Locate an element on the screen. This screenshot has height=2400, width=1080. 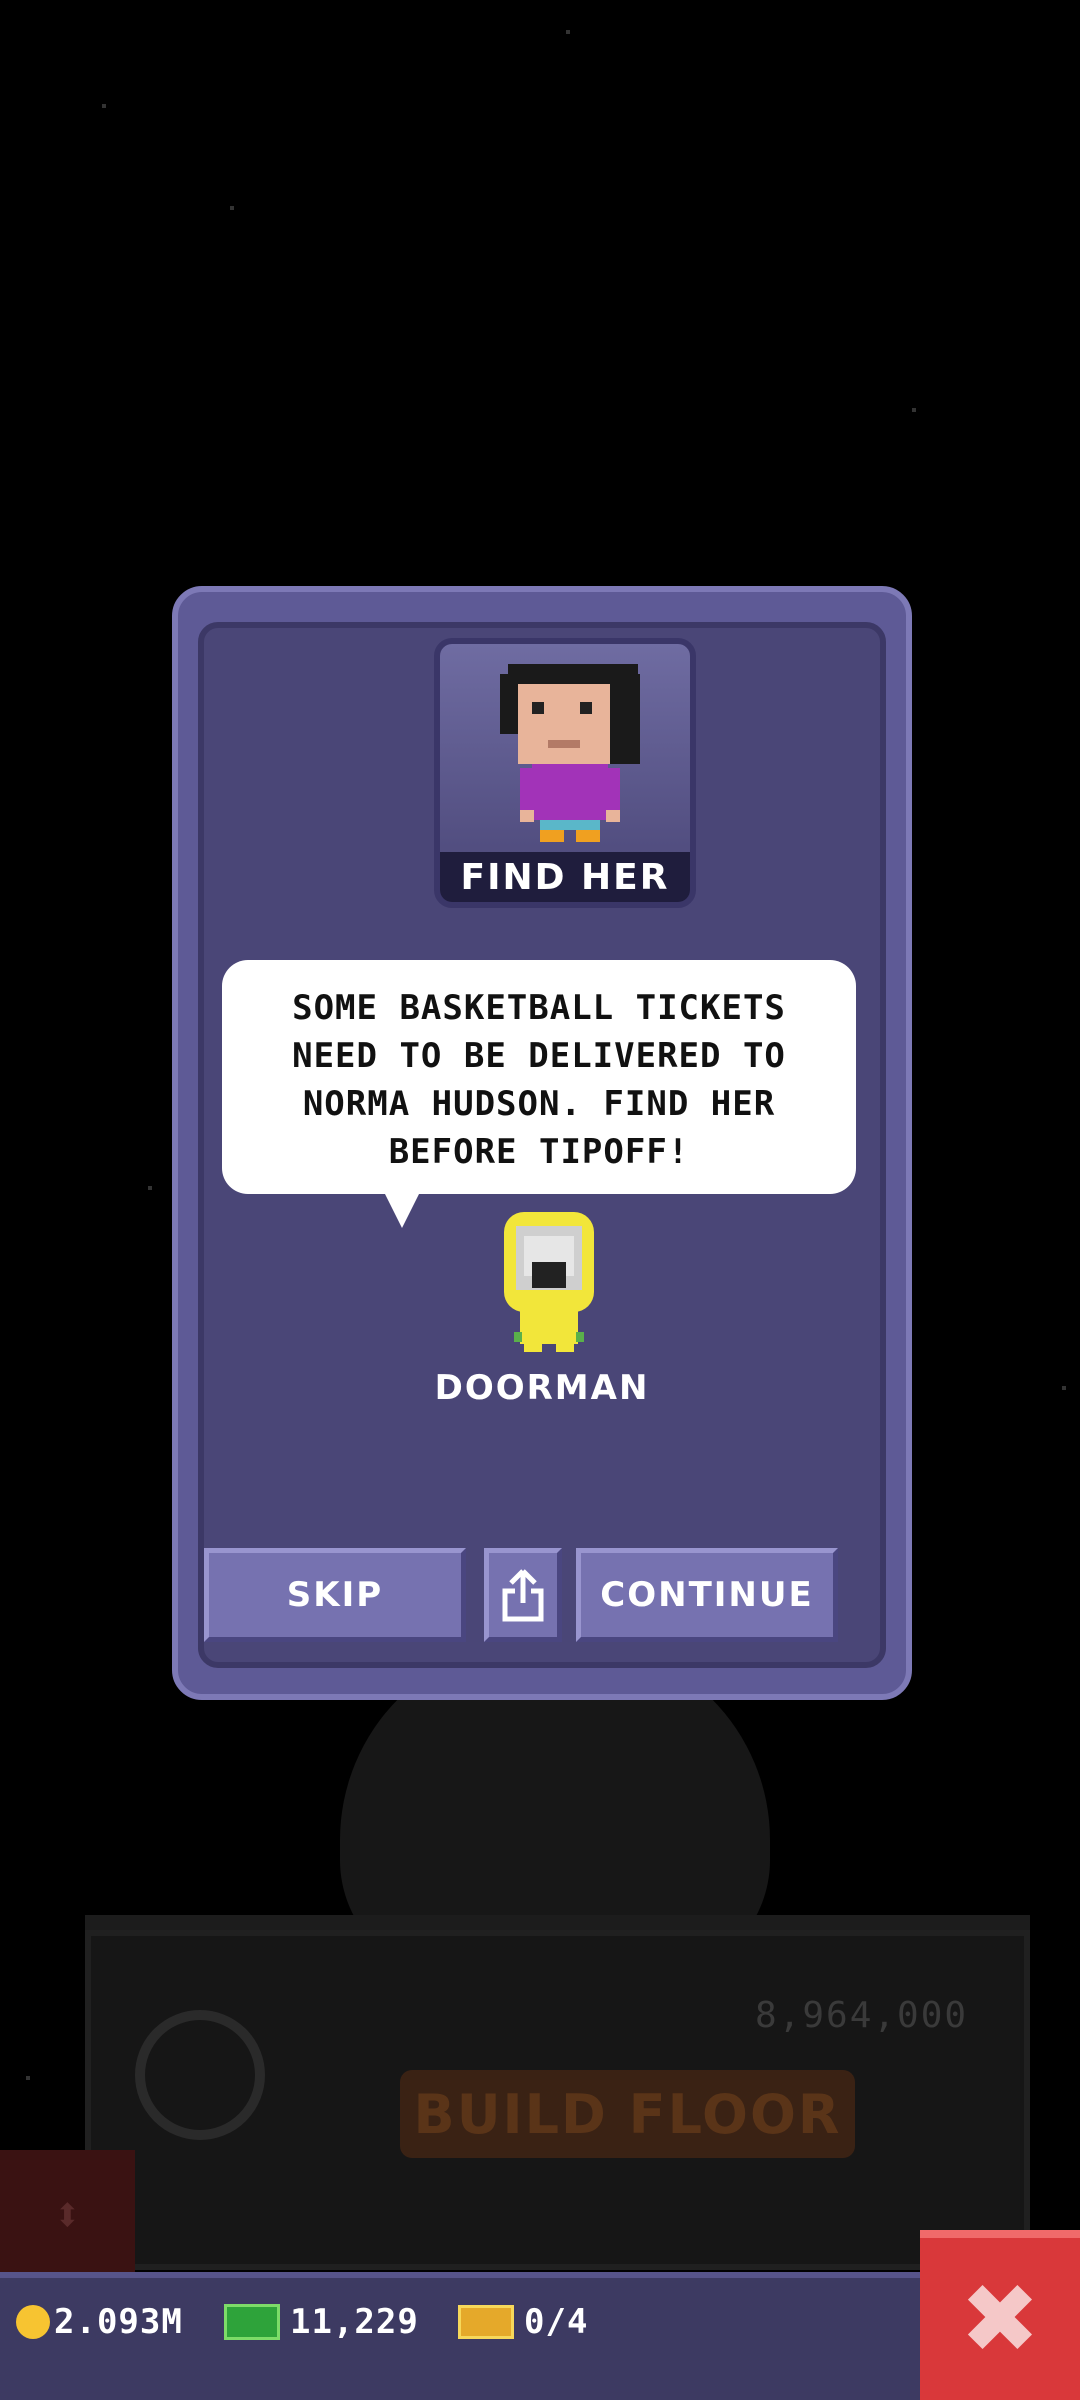
build-floor-button: BUILD FLOOR is located at coordinates (627, 2114).